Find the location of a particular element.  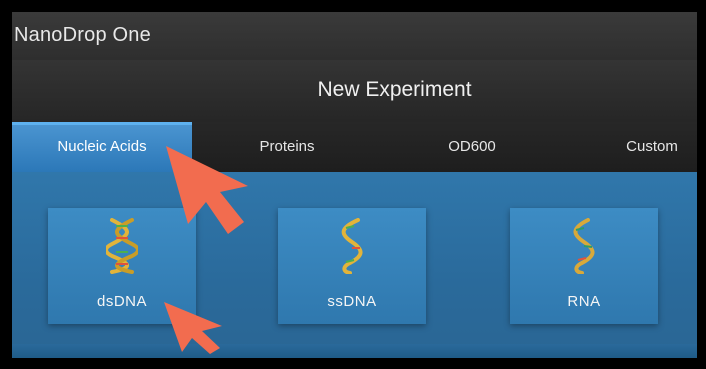

tab-custom: Custom is located at coordinates (652, 147).